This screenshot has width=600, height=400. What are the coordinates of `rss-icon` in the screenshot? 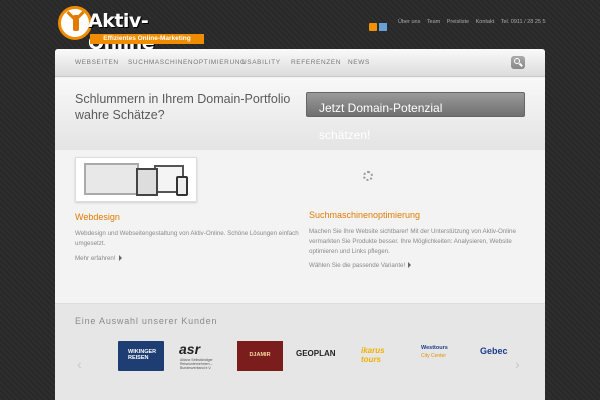 It's located at (373, 27).